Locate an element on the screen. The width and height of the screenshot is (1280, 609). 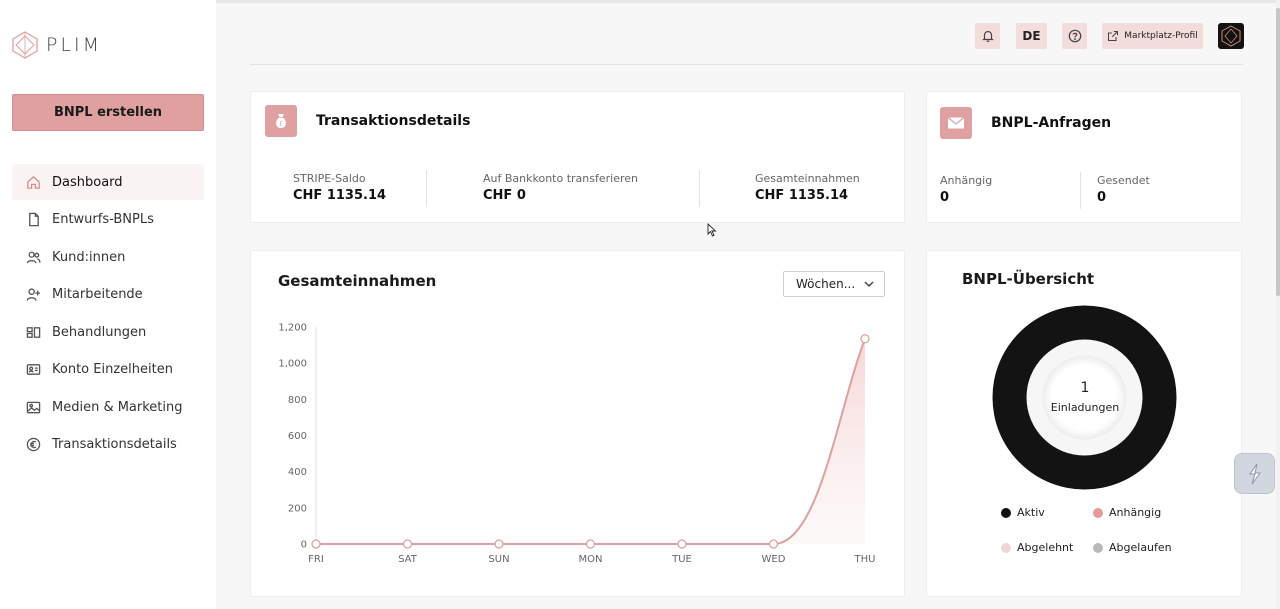
sidebar-item-transactions: Transaktionsdetails is located at coordinates (108, 445).